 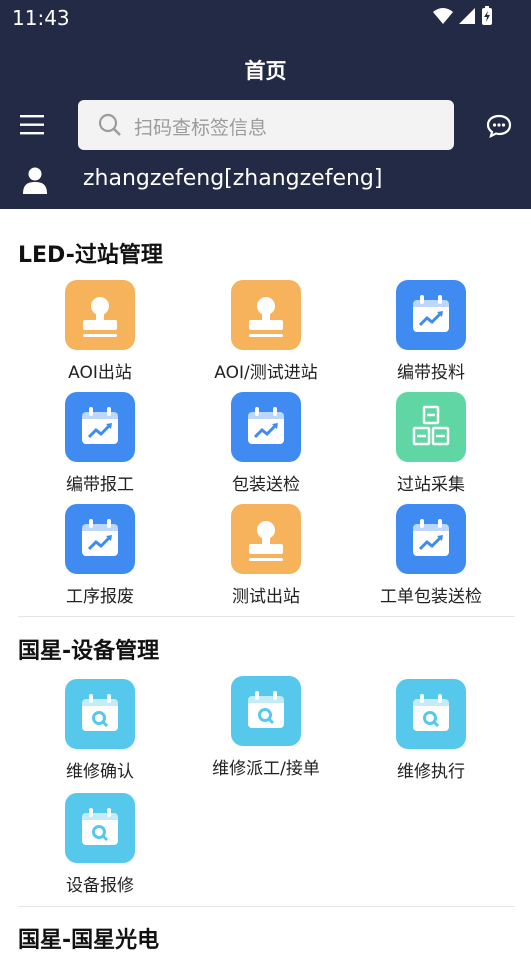 What do you see at coordinates (201, 128) in the screenshot?
I see `search-placeholder: 扫码查标签信息` at bounding box center [201, 128].